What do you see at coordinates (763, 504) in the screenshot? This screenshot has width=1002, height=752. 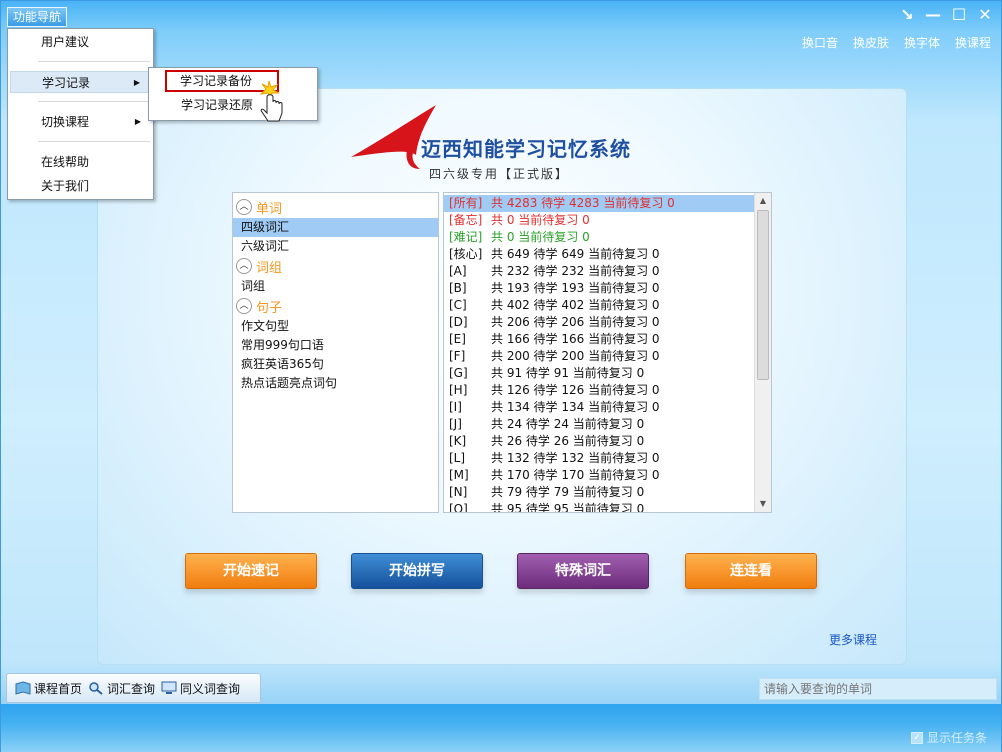 I see `scroll-down-icon: ▼` at bounding box center [763, 504].